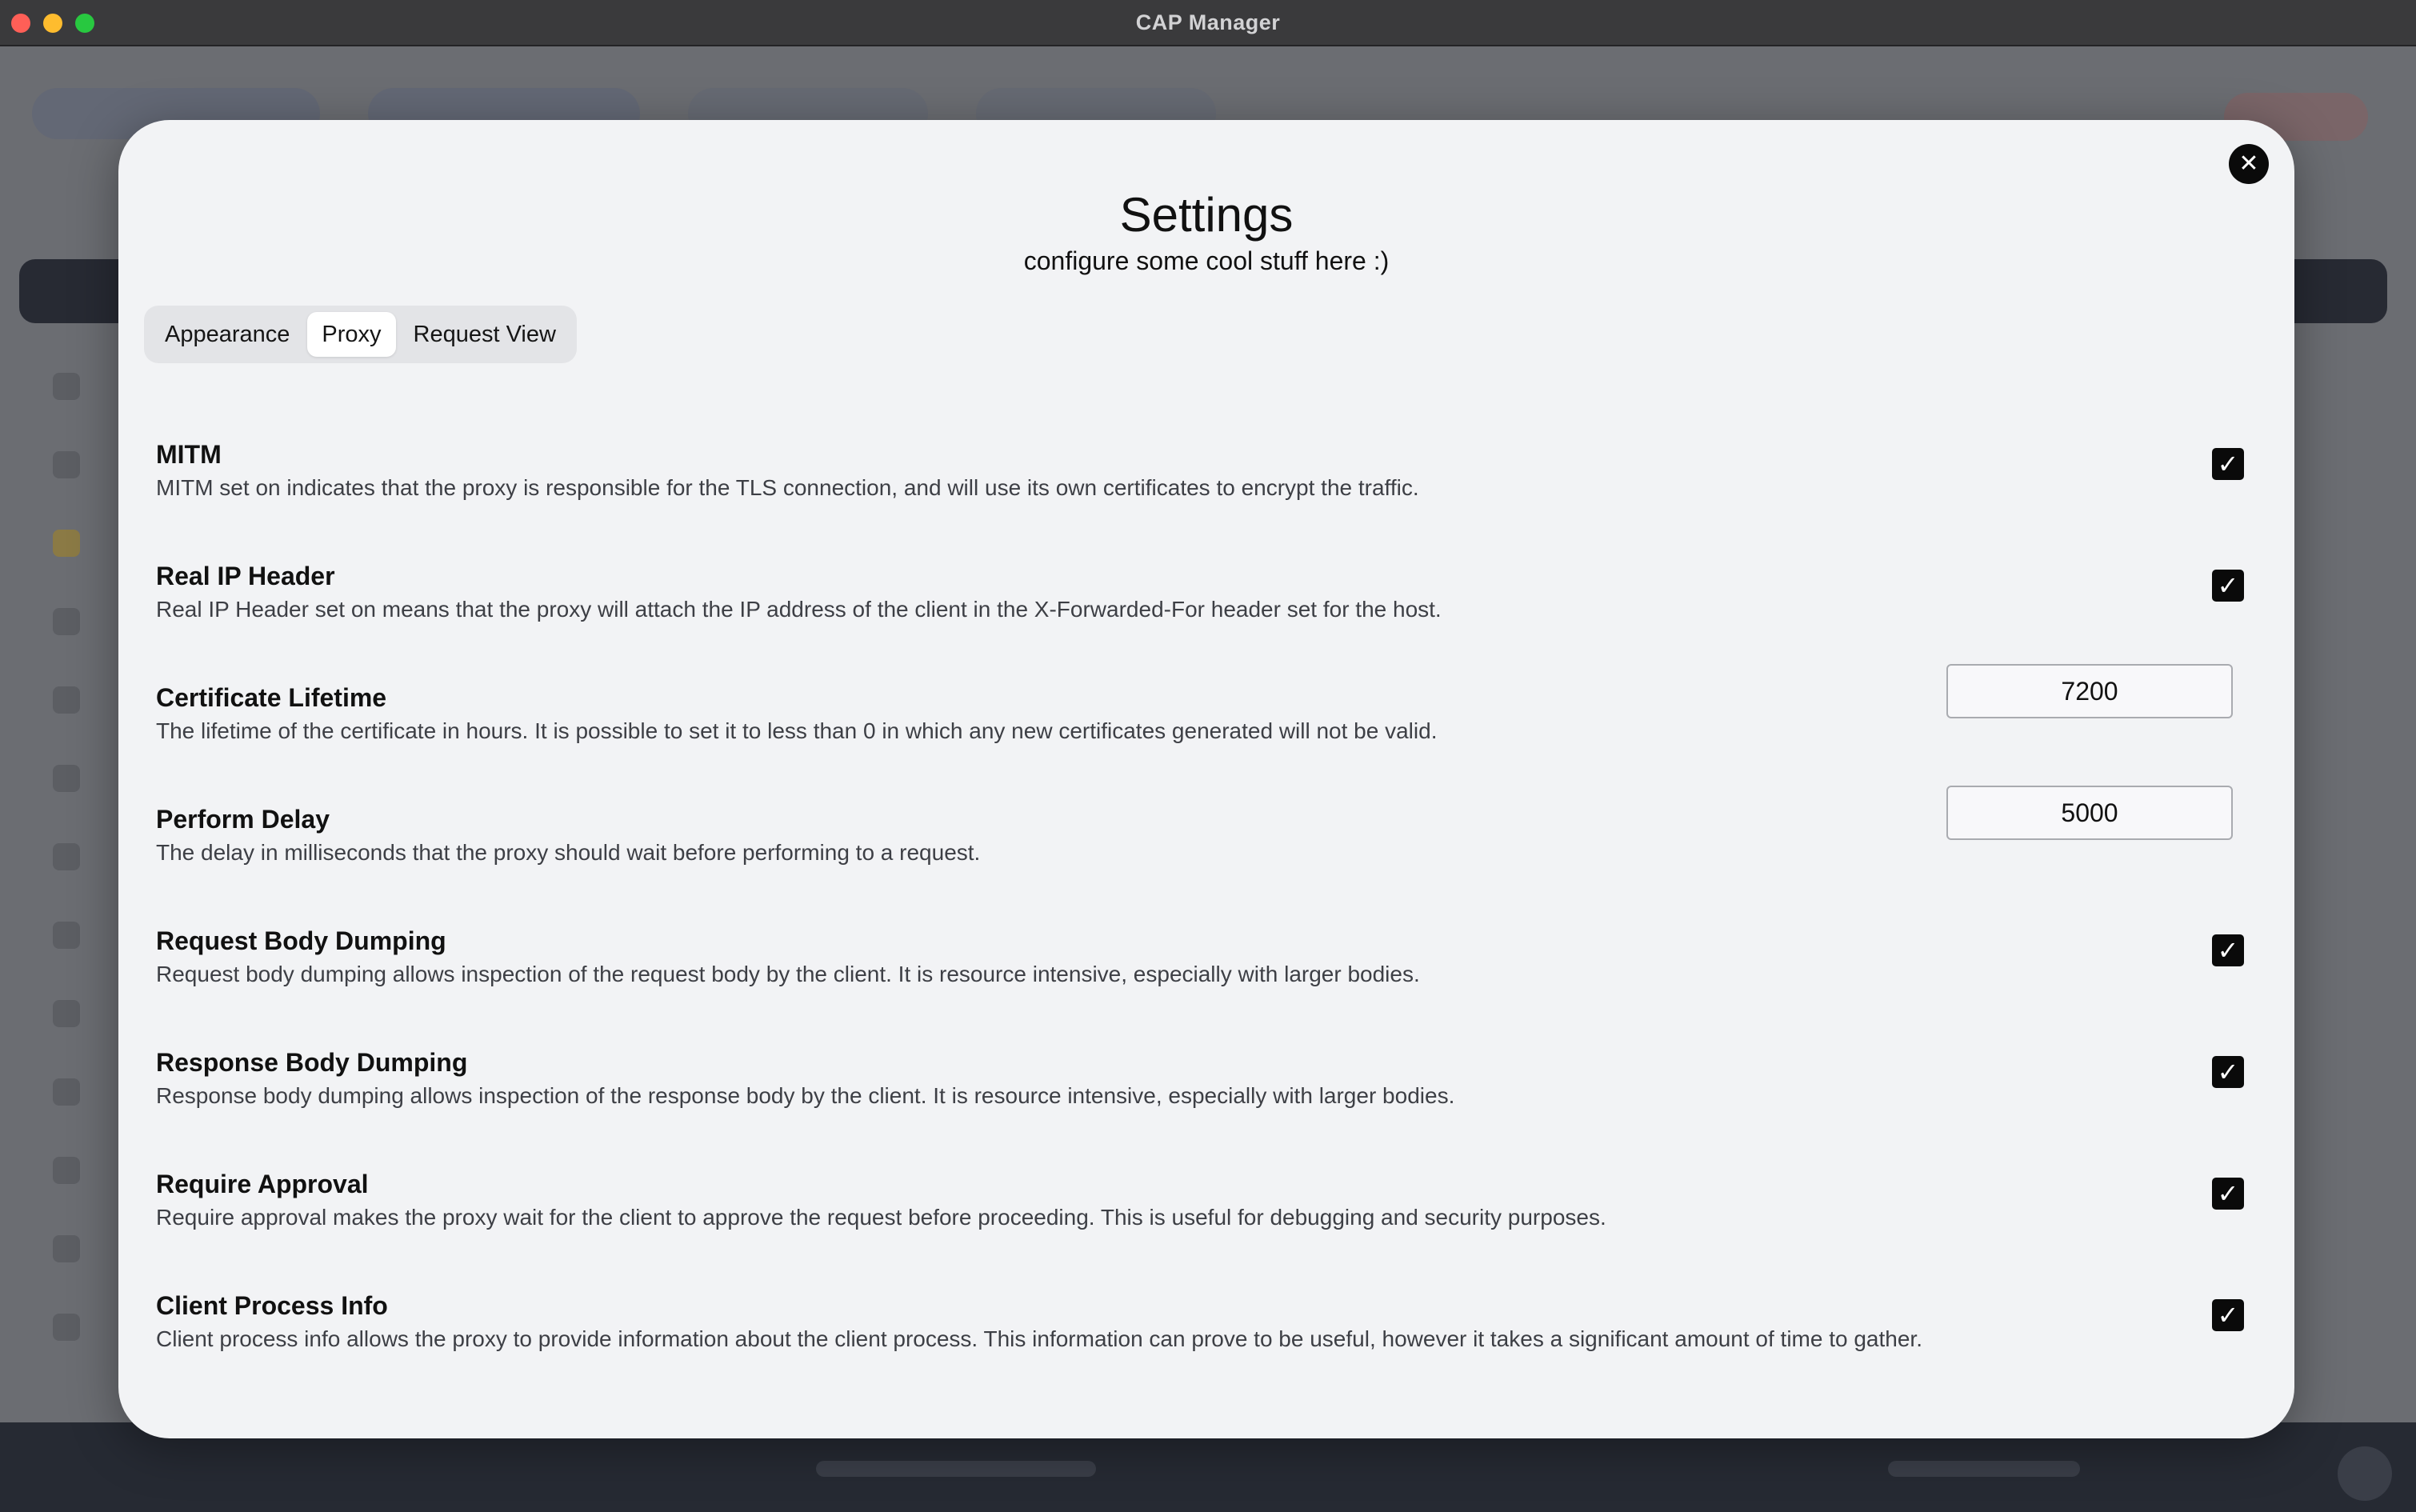 The image size is (2416, 1512). Describe the element at coordinates (227, 334) in the screenshot. I see `tab-appearance: Appearance` at that location.